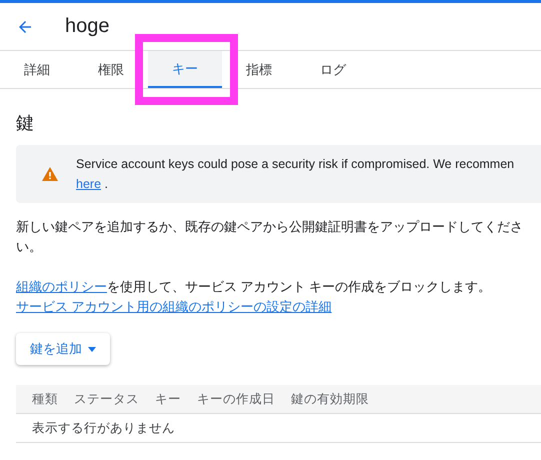 Image resolution: width=541 pixels, height=460 pixels. I want to click on tab: 詳細, so click(37, 69).